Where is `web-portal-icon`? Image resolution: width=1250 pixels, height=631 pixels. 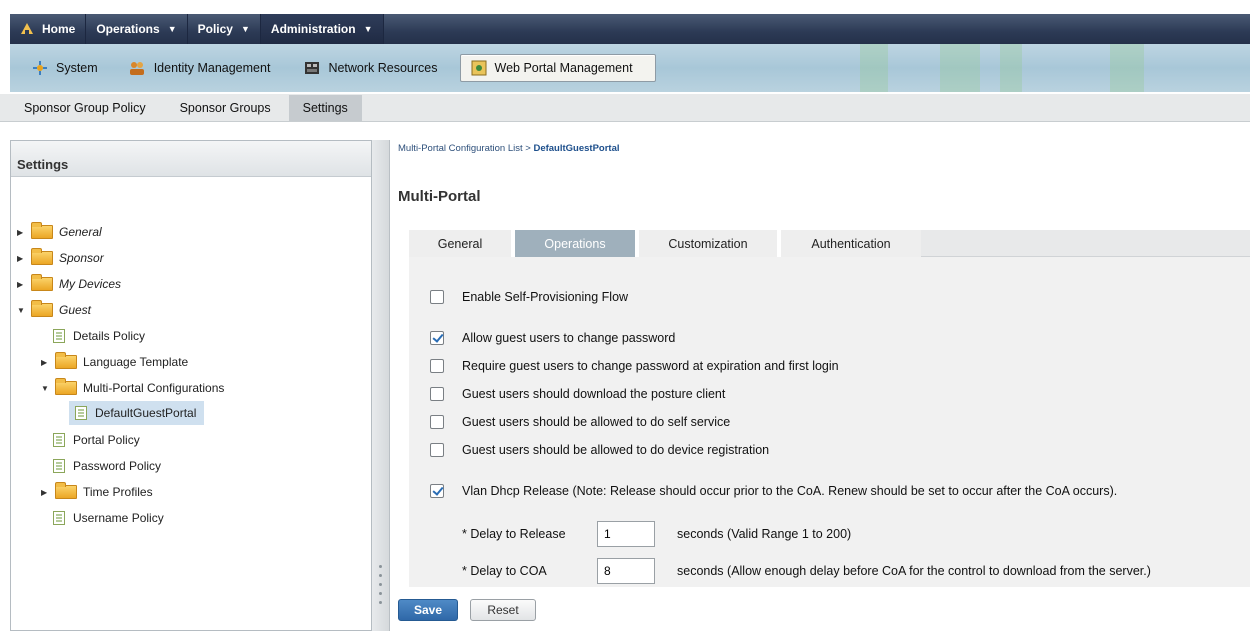
web-portal-icon is located at coordinates (479, 68).